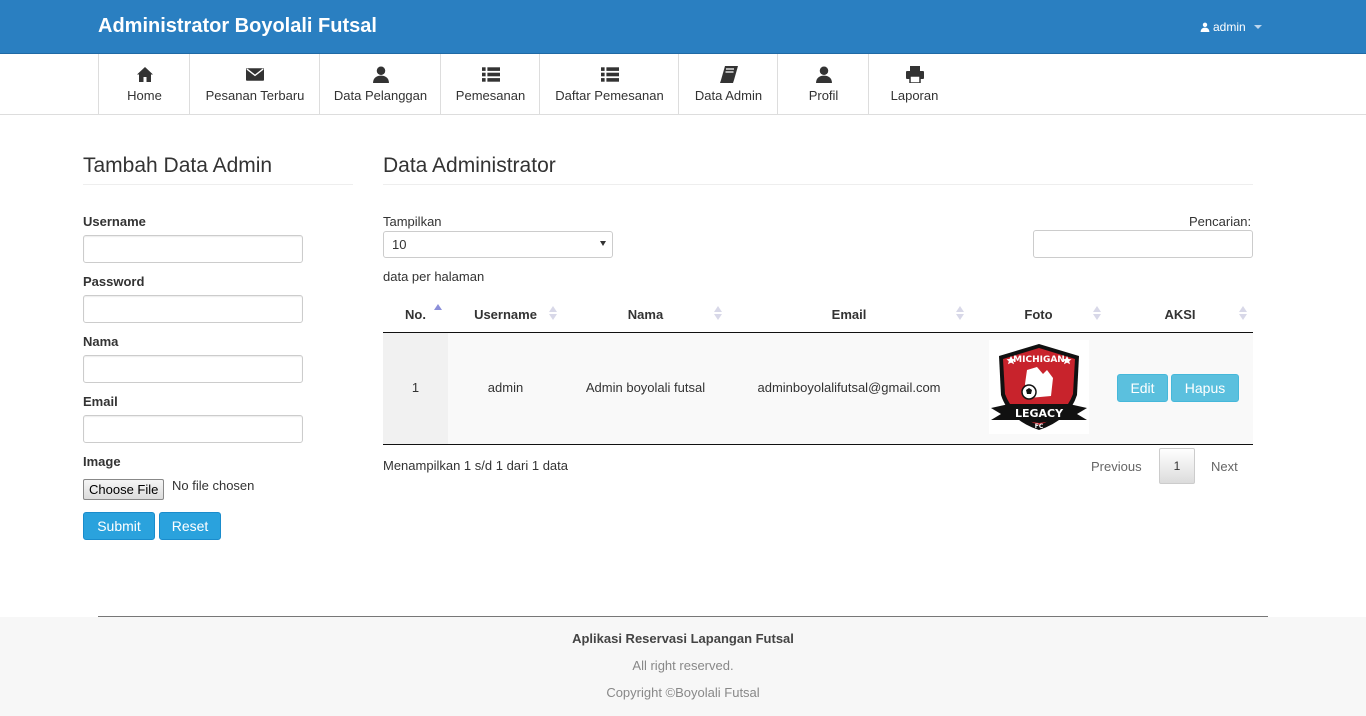 Image resolution: width=1366 pixels, height=716 pixels. I want to click on table-title: Data Administrator, so click(469, 165).